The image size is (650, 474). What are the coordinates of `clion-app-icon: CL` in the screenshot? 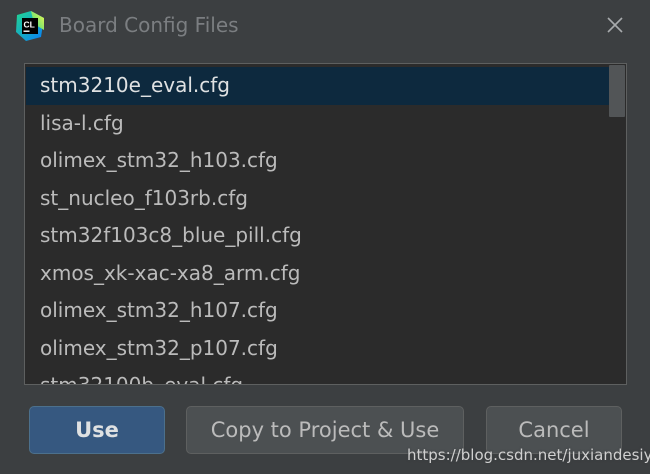 It's located at (30, 26).